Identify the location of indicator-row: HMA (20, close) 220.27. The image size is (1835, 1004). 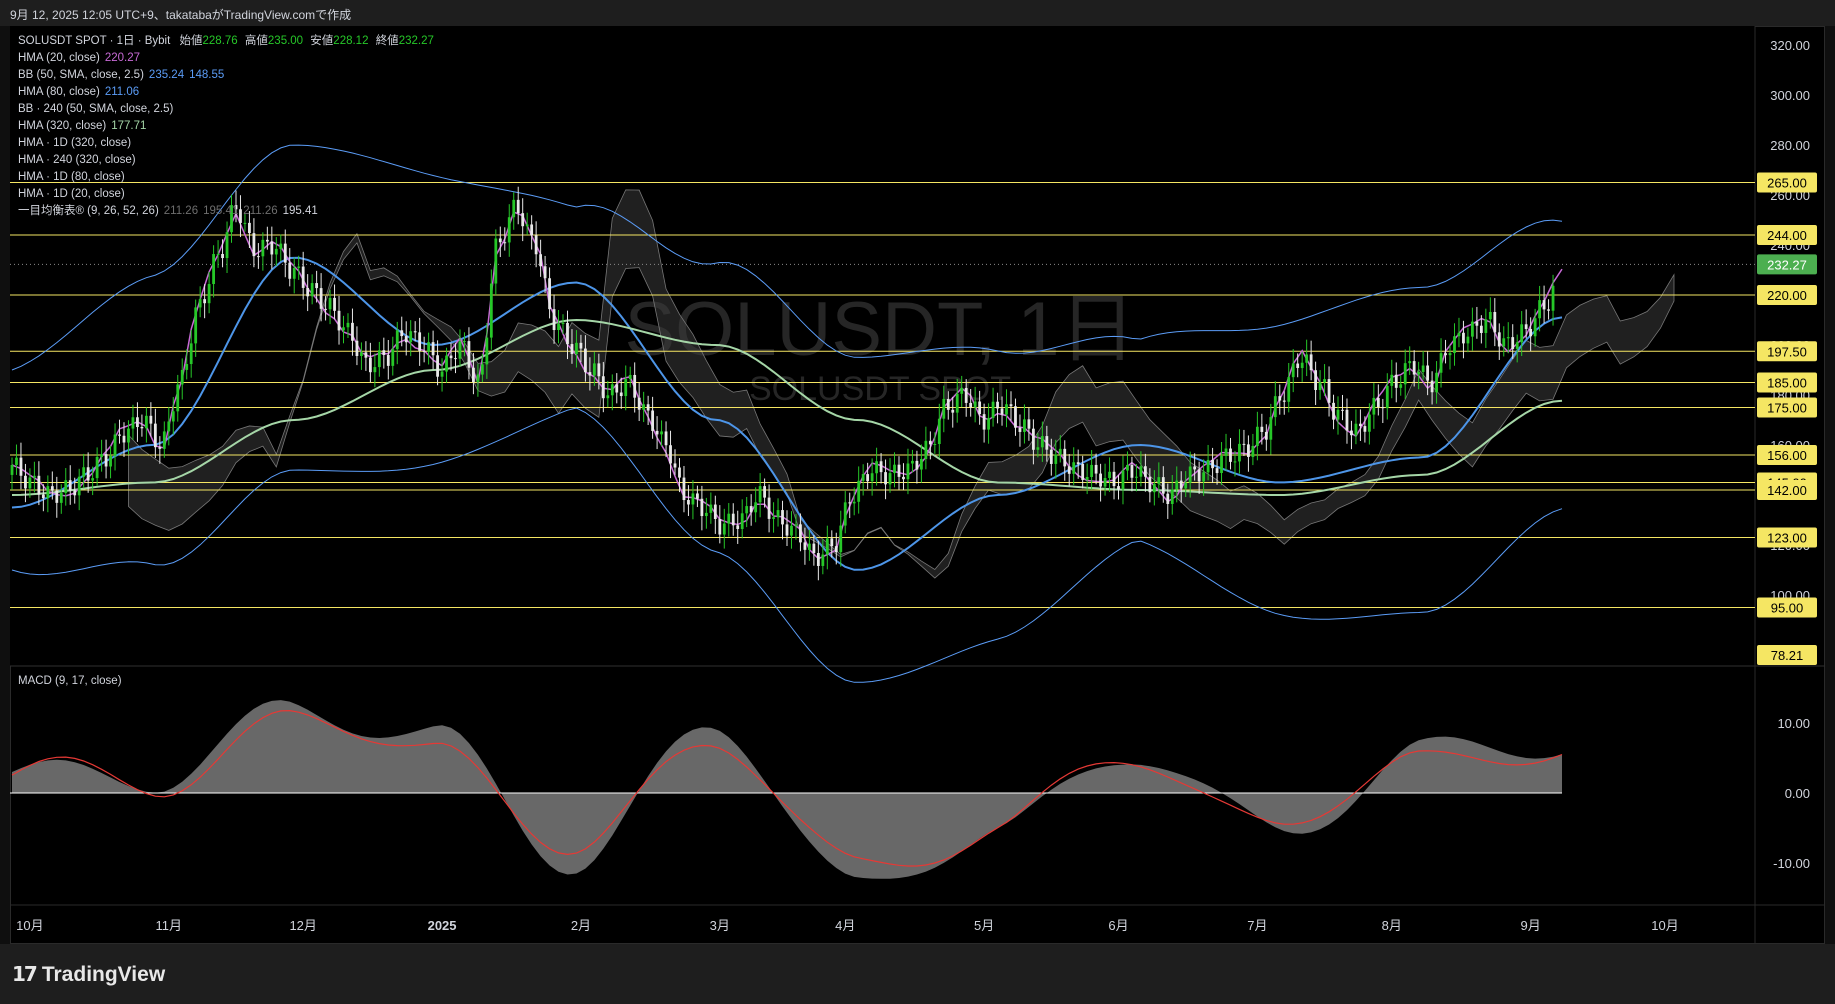
(226, 58).